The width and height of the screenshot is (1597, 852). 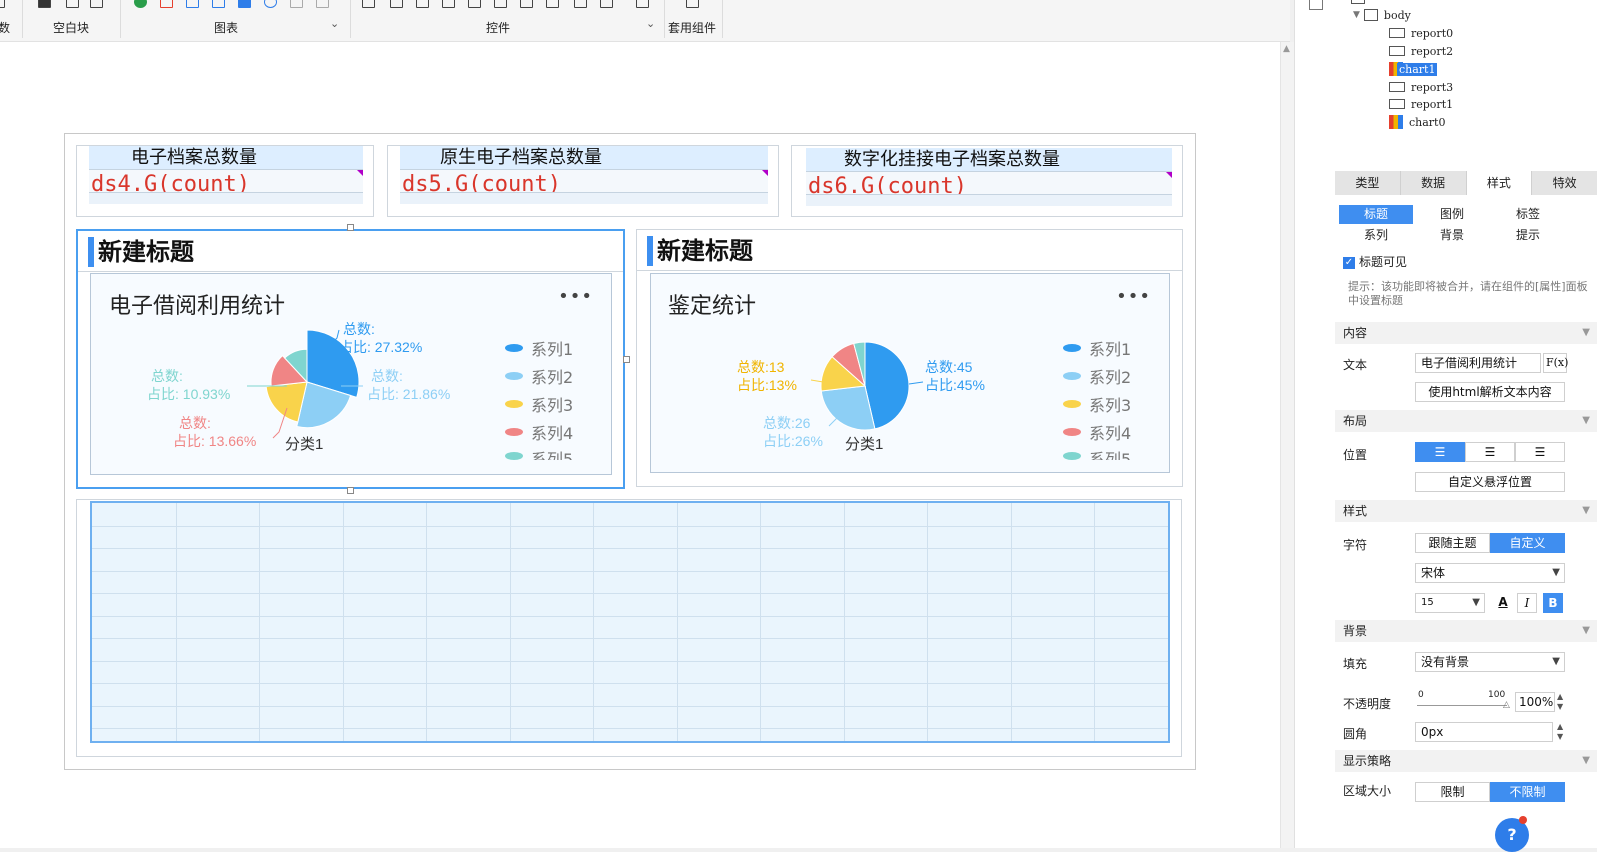 I want to click on subtab-background: 背景, so click(x=1452, y=235).